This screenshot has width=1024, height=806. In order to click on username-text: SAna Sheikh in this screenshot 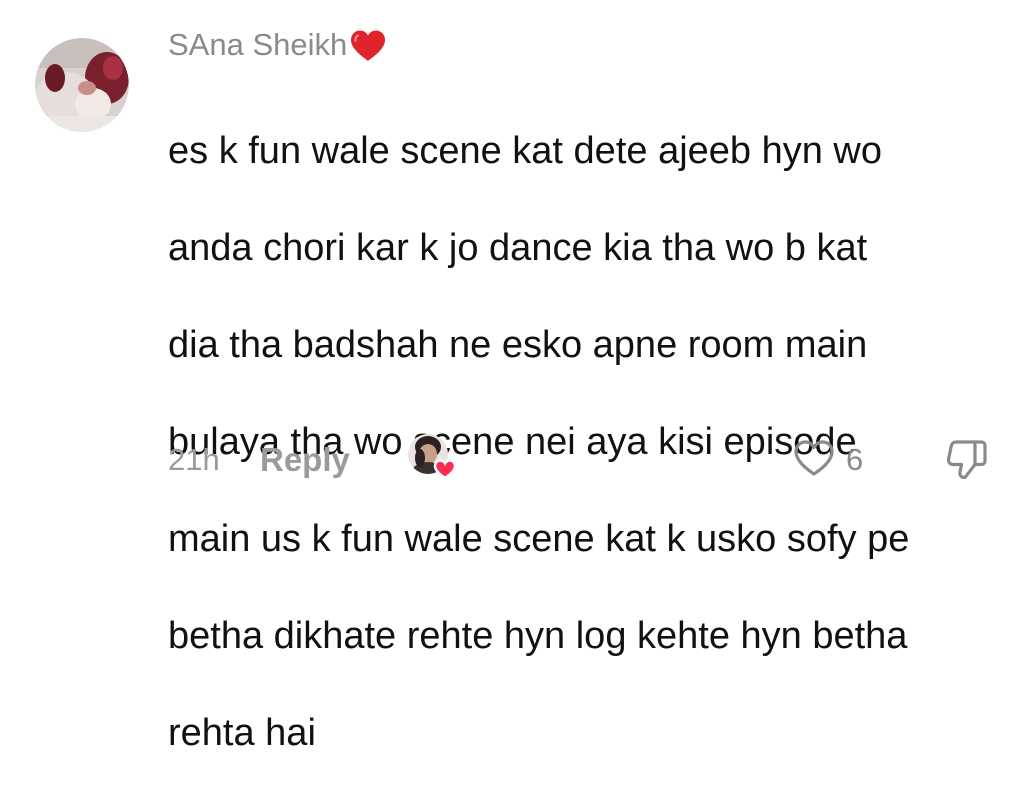, I will do `click(257, 45)`.